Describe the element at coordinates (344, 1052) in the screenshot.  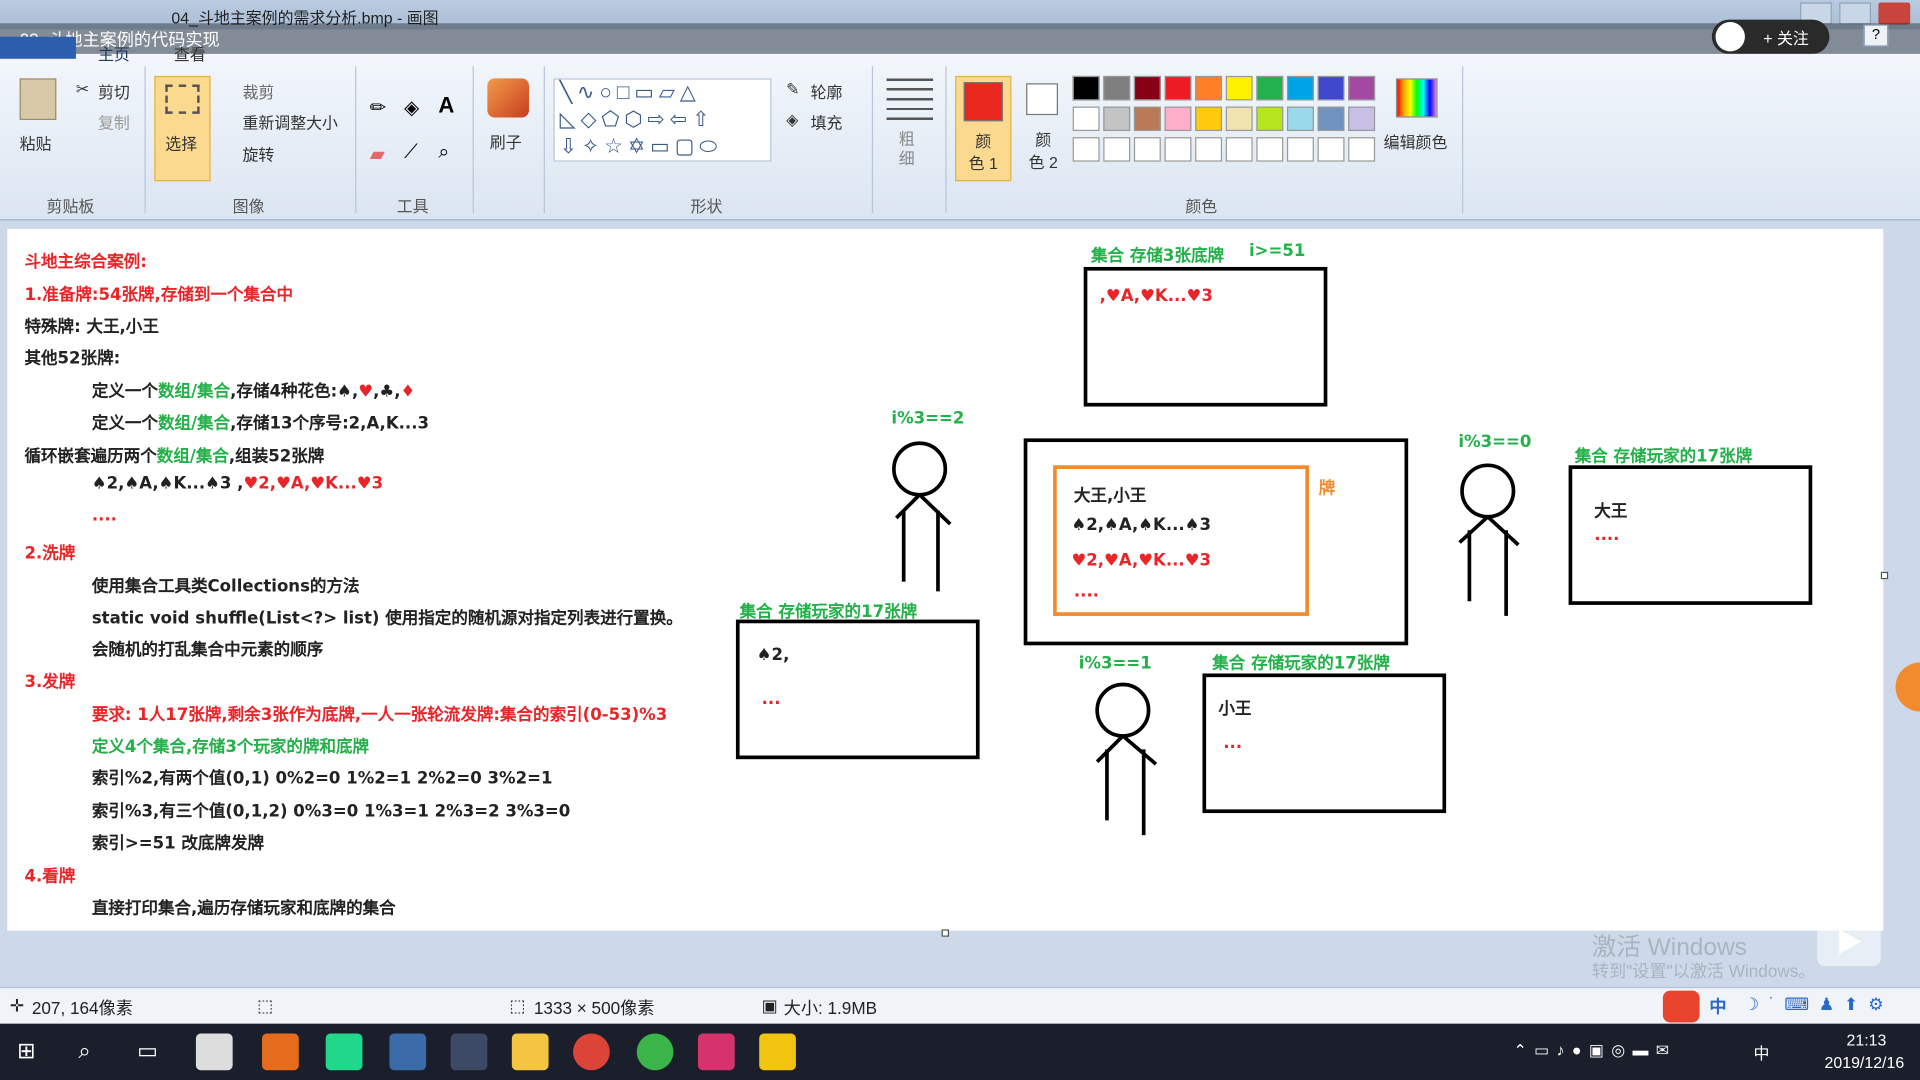
I see `pycharm-icon` at that location.